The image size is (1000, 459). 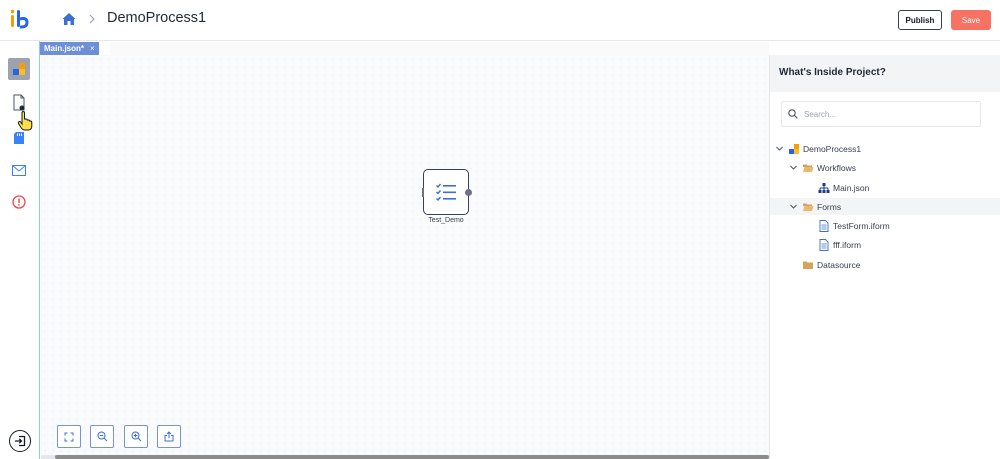 I want to click on app-header: ib DemoProcess1 Publish Save, so click(x=500, y=20).